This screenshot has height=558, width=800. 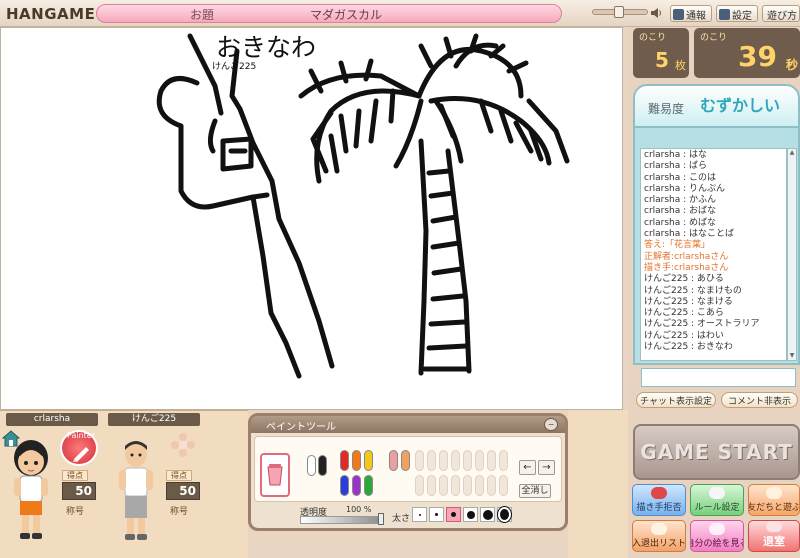 I want to click on pencil-icon, so click(x=81, y=454).